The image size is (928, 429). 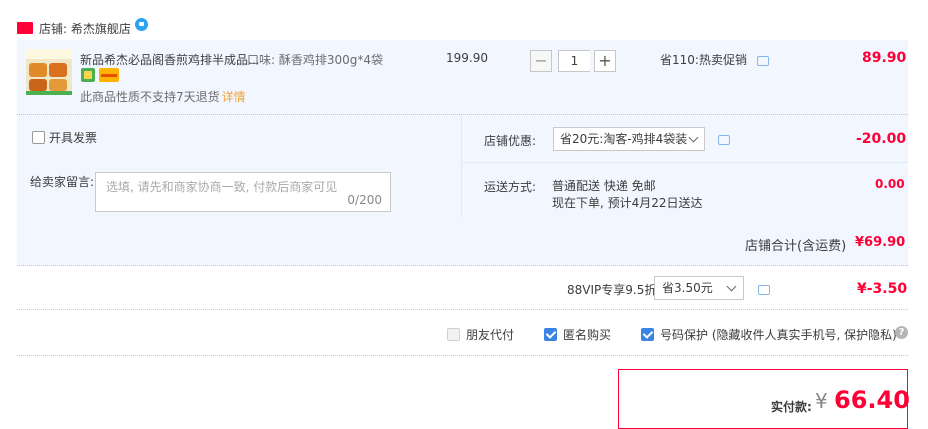 I want to click on store-discount-value: 省20元:淘客-鸡排4袋装, so click(x=624, y=139).